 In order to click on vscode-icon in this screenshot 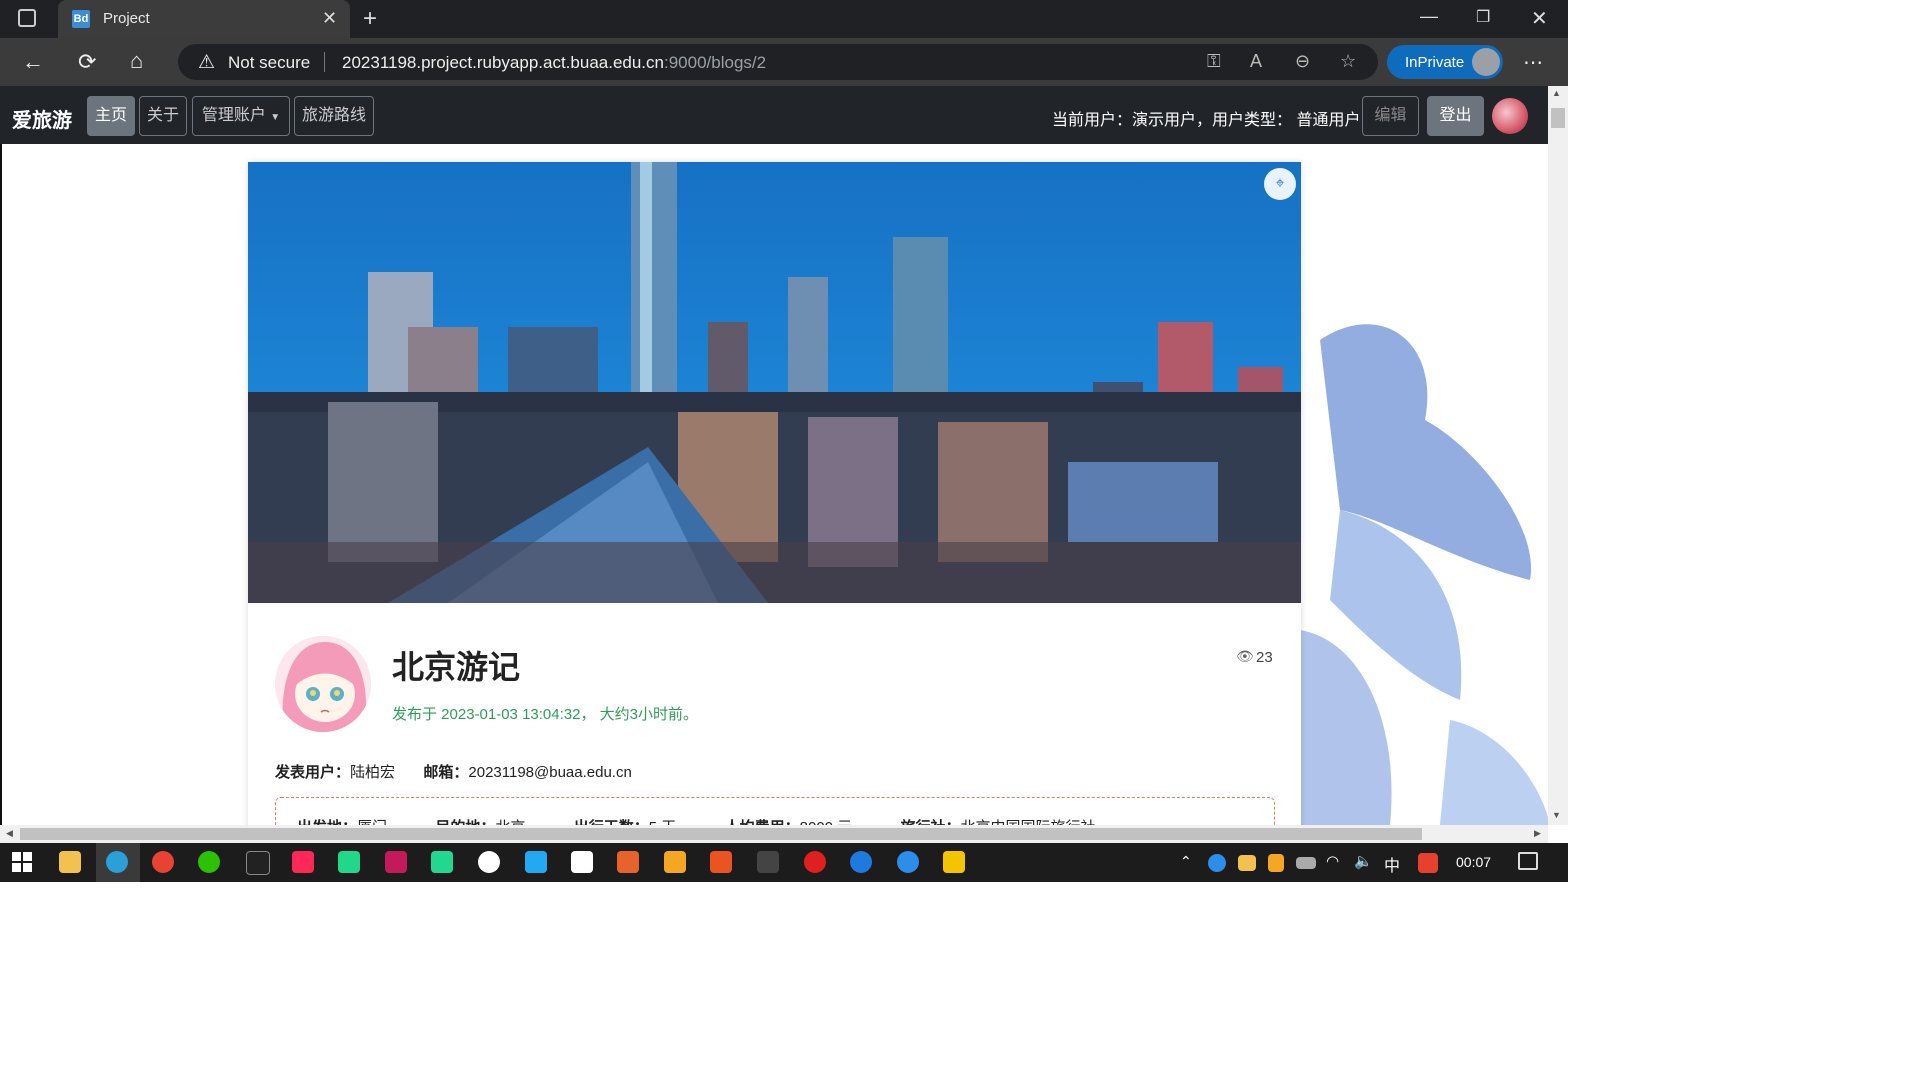, I will do `click(536, 862)`.